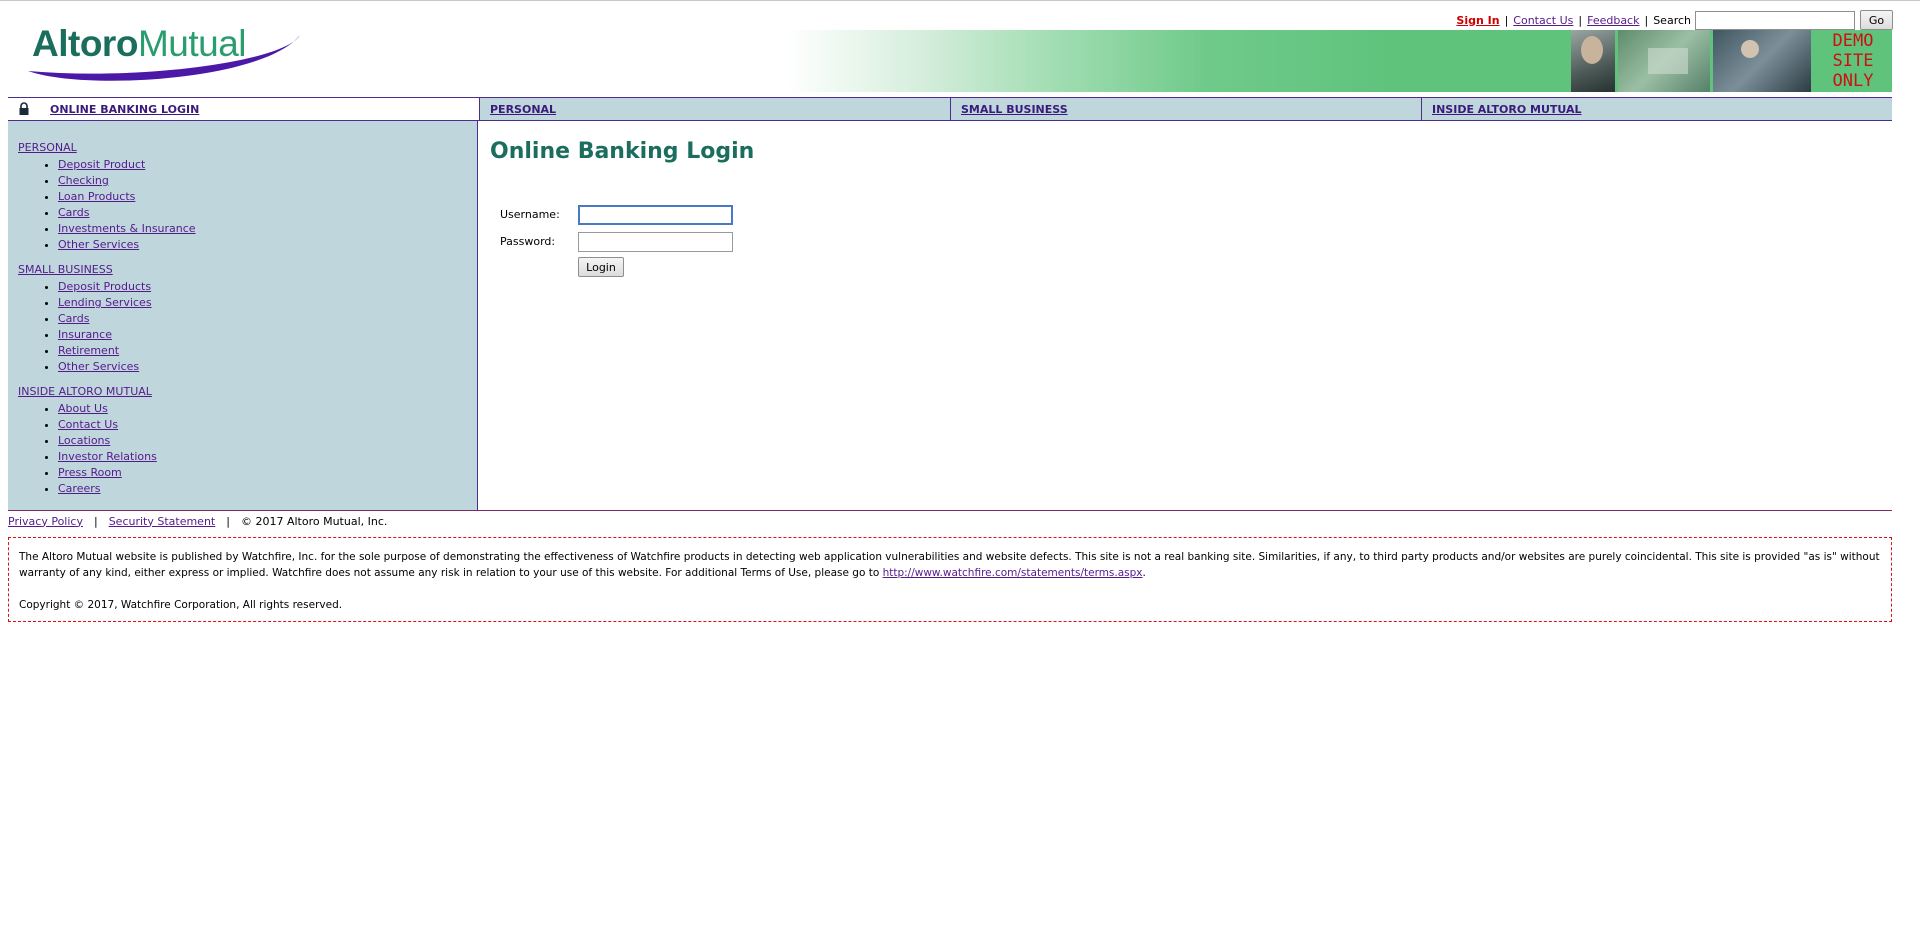 Image resolution: width=1920 pixels, height=935 pixels. Describe the element at coordinates (243, 109) in the screenshot. I see `tab-online-banking-login: ONLINE BANKING LOGIN` at that location.